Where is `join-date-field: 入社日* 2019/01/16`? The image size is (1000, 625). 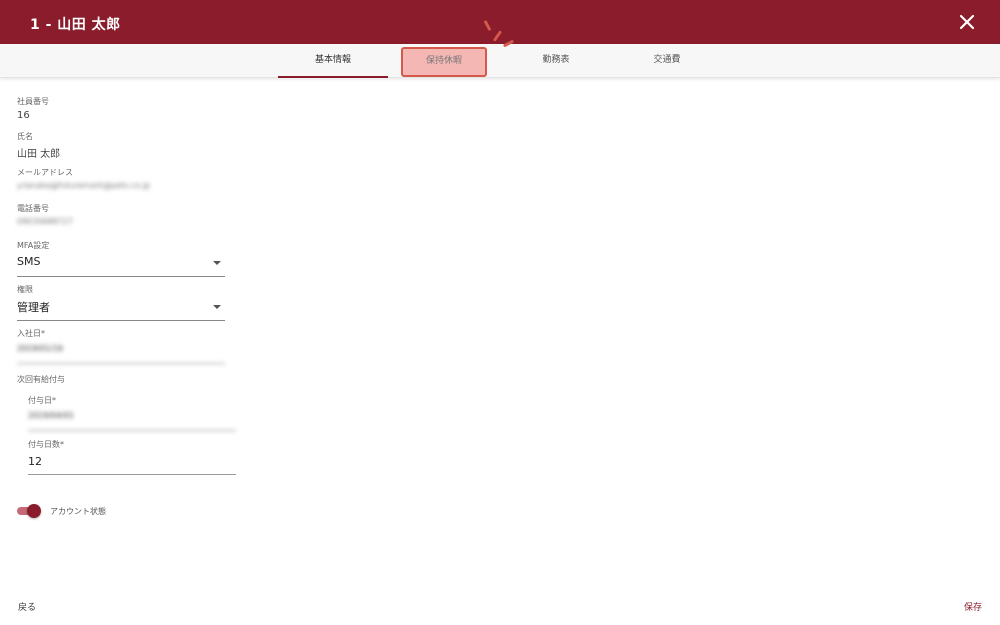
join-date-field: 入社日* 2019/01/16 is located at coordinates (121, 346).